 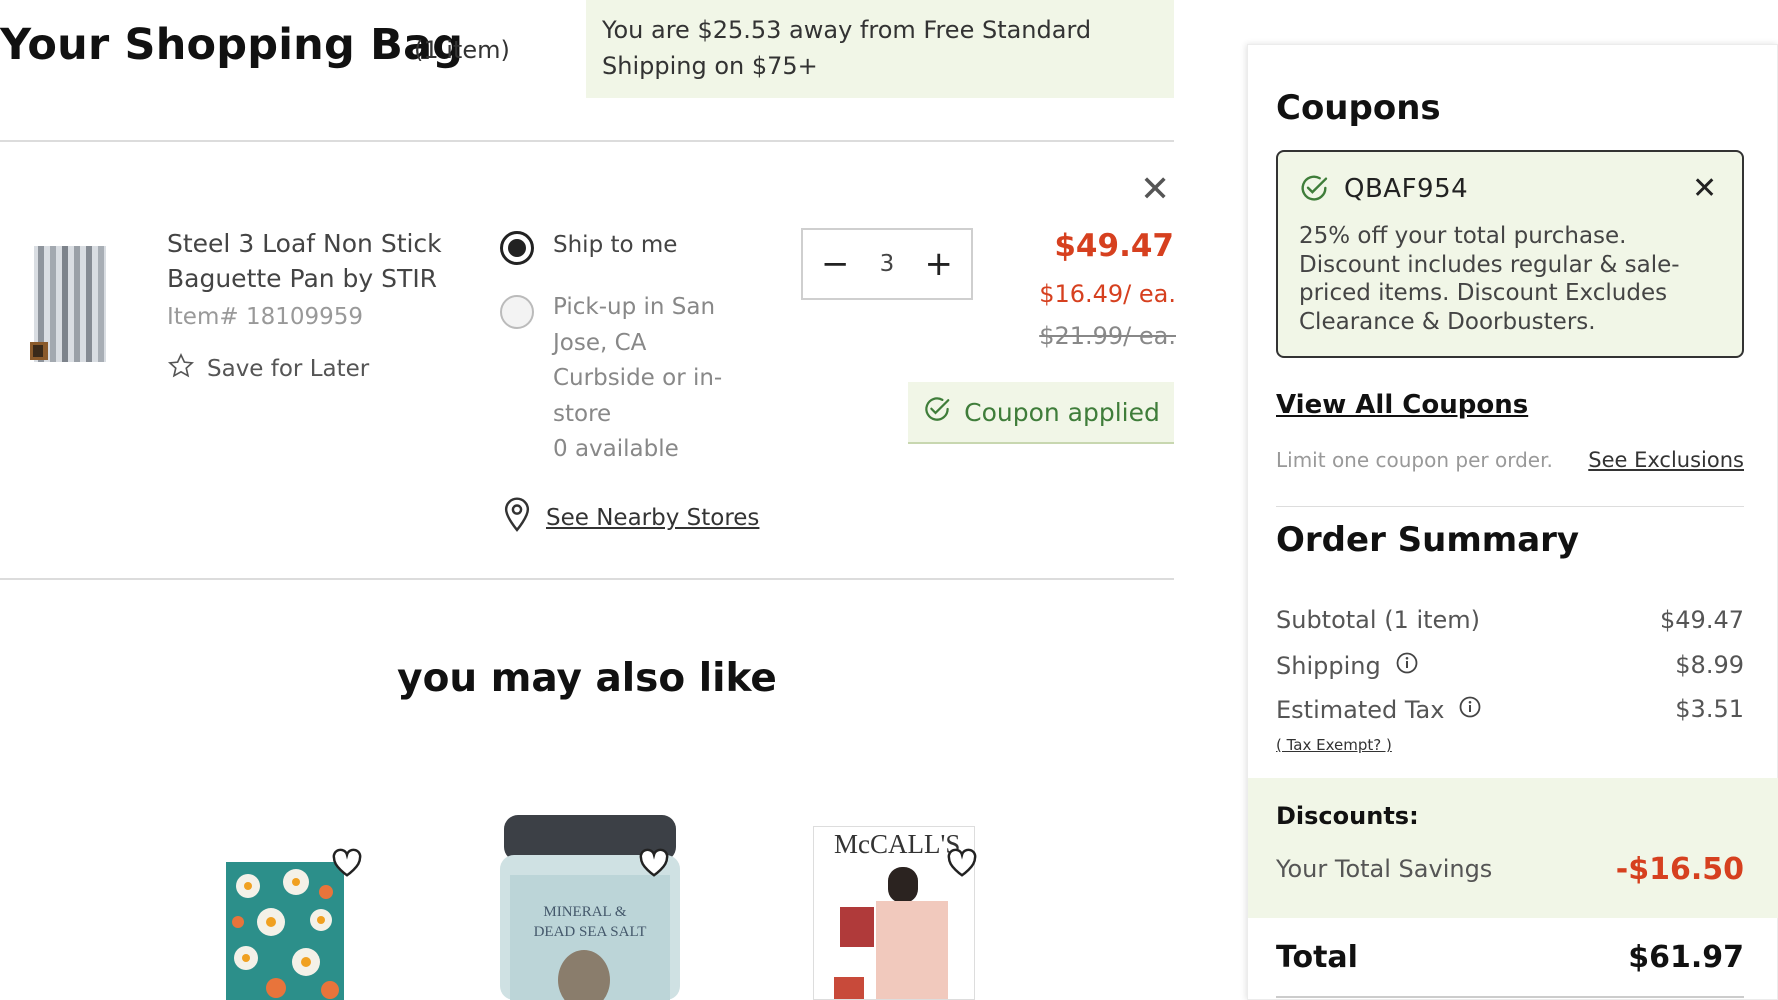 What do you see at coordinates (590, 932) in the screenshot?
I see `salt-label-line2: DEAD SEA SALT` at bounding box center [590, 932].